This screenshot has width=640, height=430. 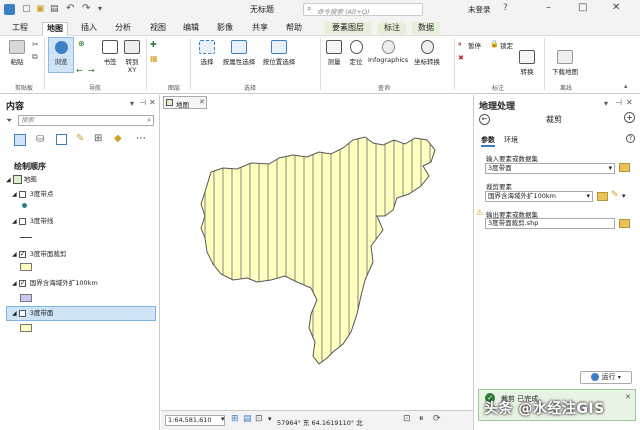 I want to click on infographics-button: Infographics, so click(x=388, y=52).